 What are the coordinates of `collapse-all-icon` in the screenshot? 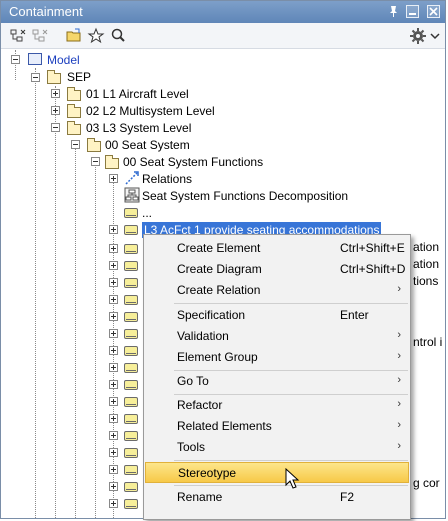 It's located at (18, 36).